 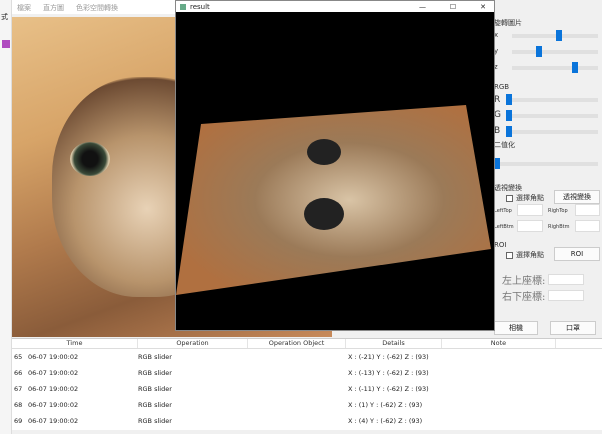 What do you see at coordinates (18, 389) in the screenshot?
I see `cell-n: 67` at bounding box center [18, 389].